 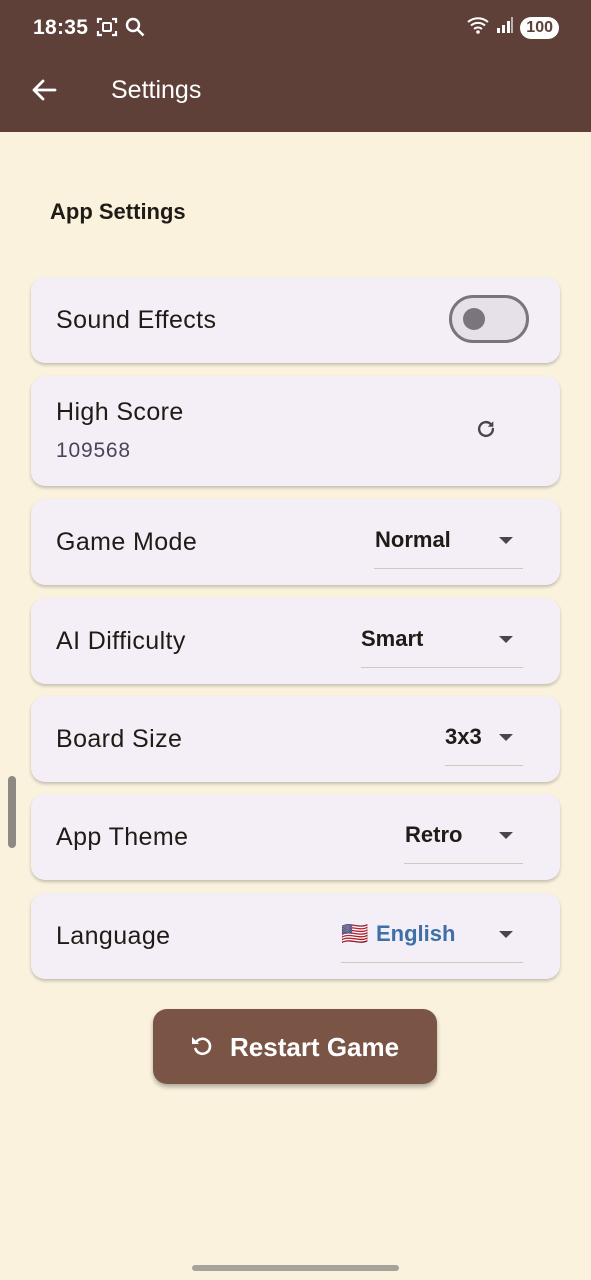 I want to click on arrow-back-icon, so click(x=44, y=92).